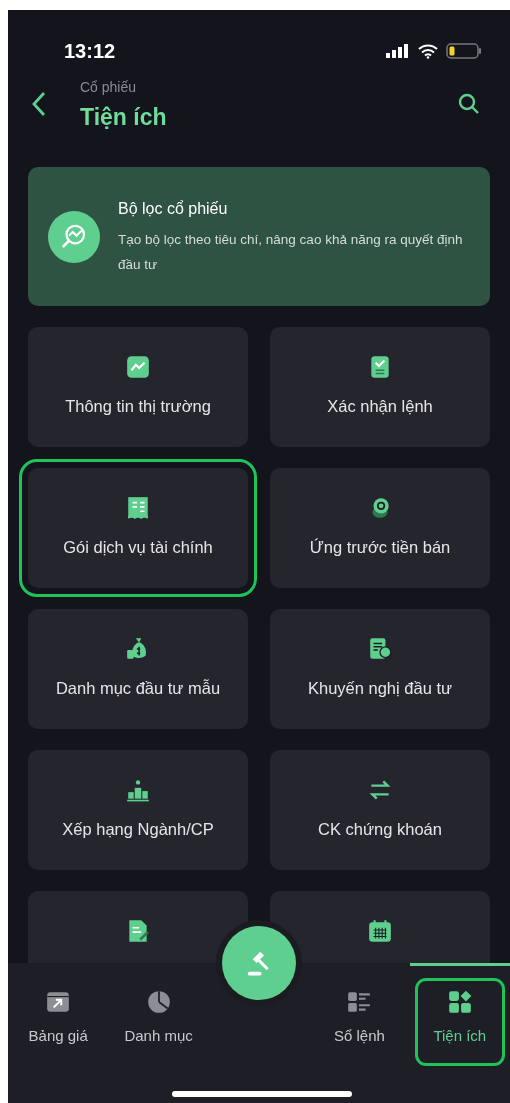 The image size is (510, 1103). What do you see at coordinates (138, 810) in the screenshot?
I see `utility-tile: Xếp hạng Ngành/CP` at bounding box center [138, 810].